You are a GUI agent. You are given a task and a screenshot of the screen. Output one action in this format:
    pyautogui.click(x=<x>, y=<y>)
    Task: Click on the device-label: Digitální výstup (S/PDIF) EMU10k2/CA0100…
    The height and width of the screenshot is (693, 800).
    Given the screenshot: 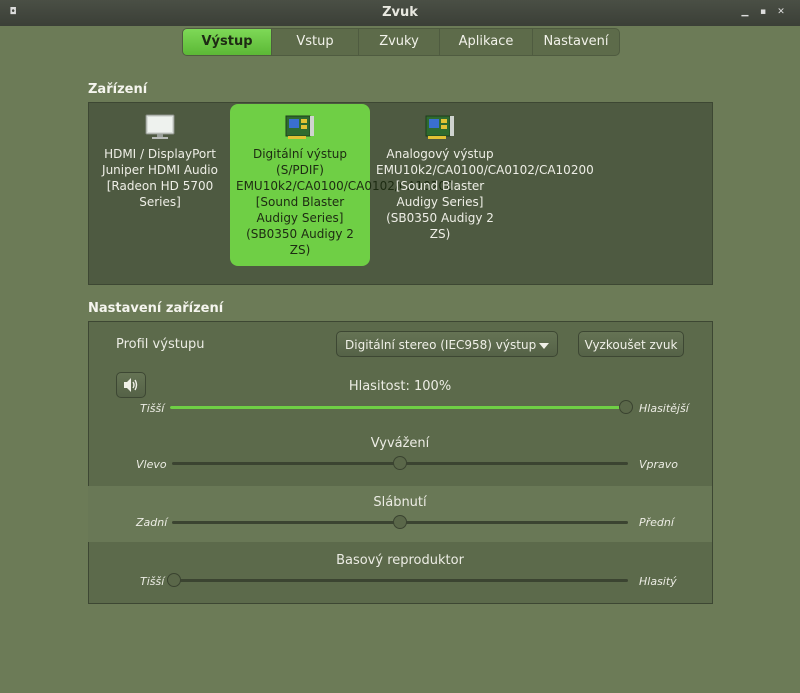 What is the action you would take?
    pyautogui.click(x=345, y=202)
    